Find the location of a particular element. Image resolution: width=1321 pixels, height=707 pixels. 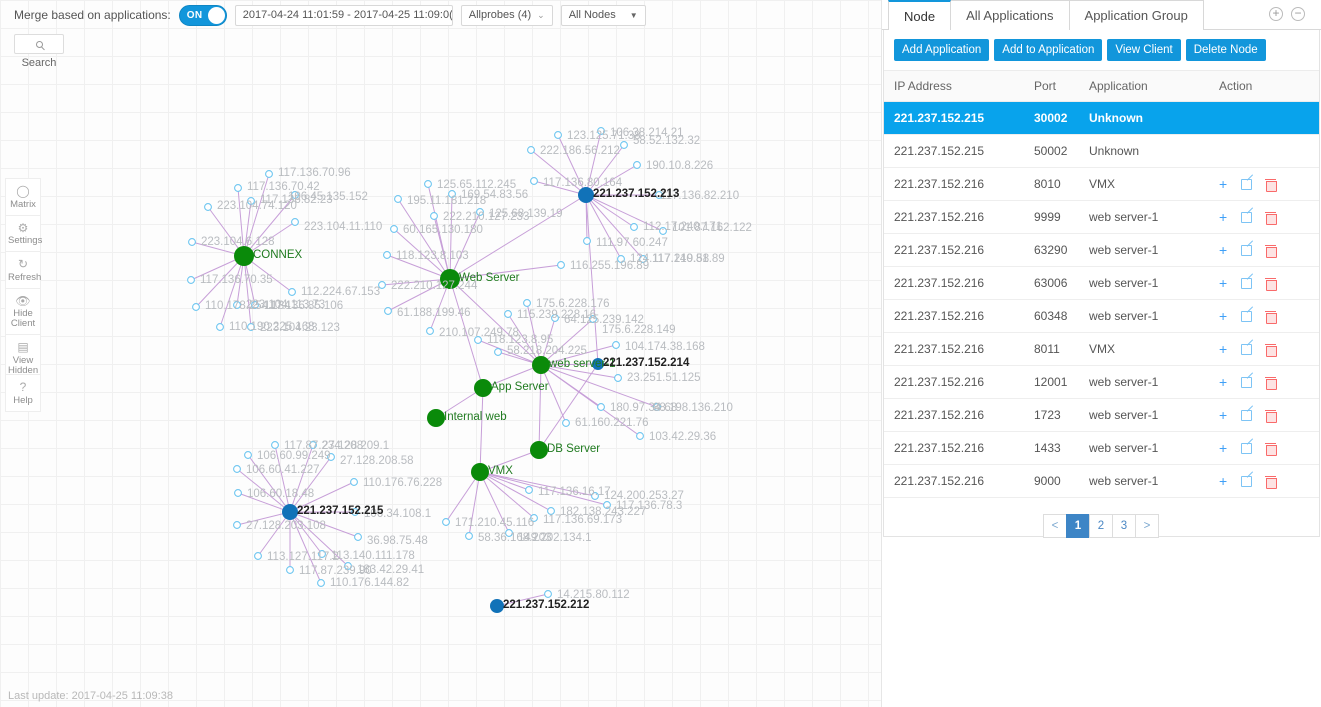

rail-item-matrix: ◯ Matrix is located at coordinates (23, 197).